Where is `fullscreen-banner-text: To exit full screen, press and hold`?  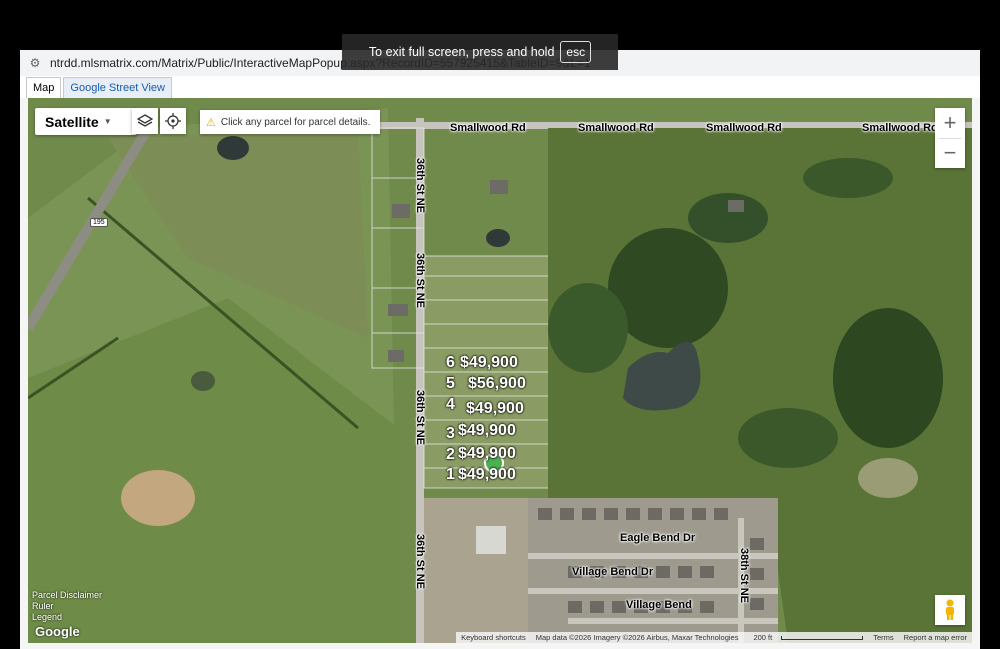 fullscreen-banner-text: To exit full screen, press and hold is located at coordinates (461, 52).